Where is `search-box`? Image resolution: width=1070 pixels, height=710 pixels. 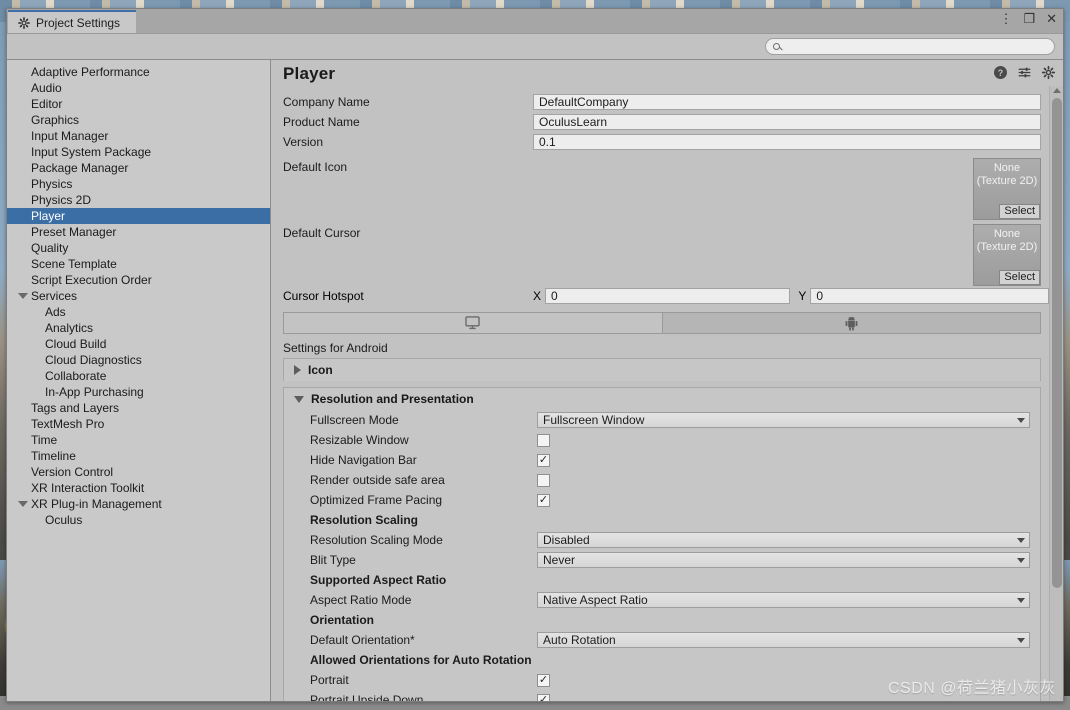
search-box is located at coordinates (910, 46).